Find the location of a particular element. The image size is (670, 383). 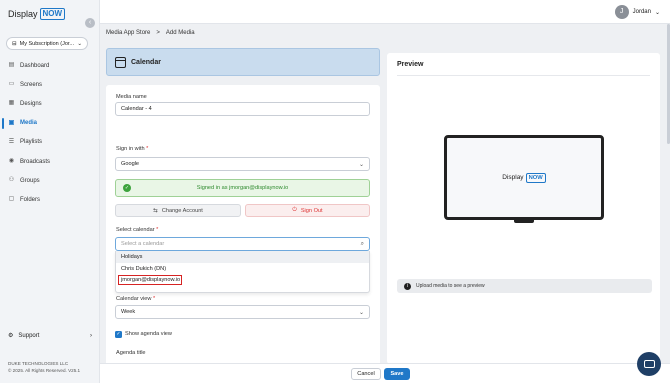

divider is located at coordinates (523, 75).